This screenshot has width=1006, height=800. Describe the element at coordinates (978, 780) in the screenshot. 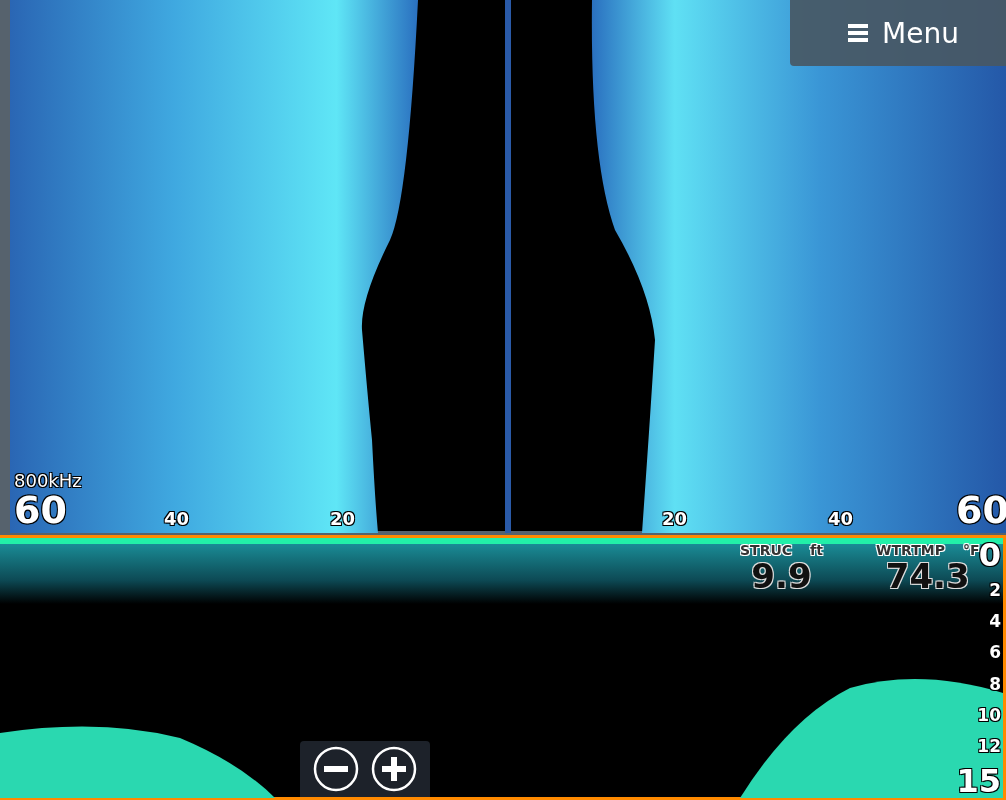

I see `depth-label: 15` at that location.